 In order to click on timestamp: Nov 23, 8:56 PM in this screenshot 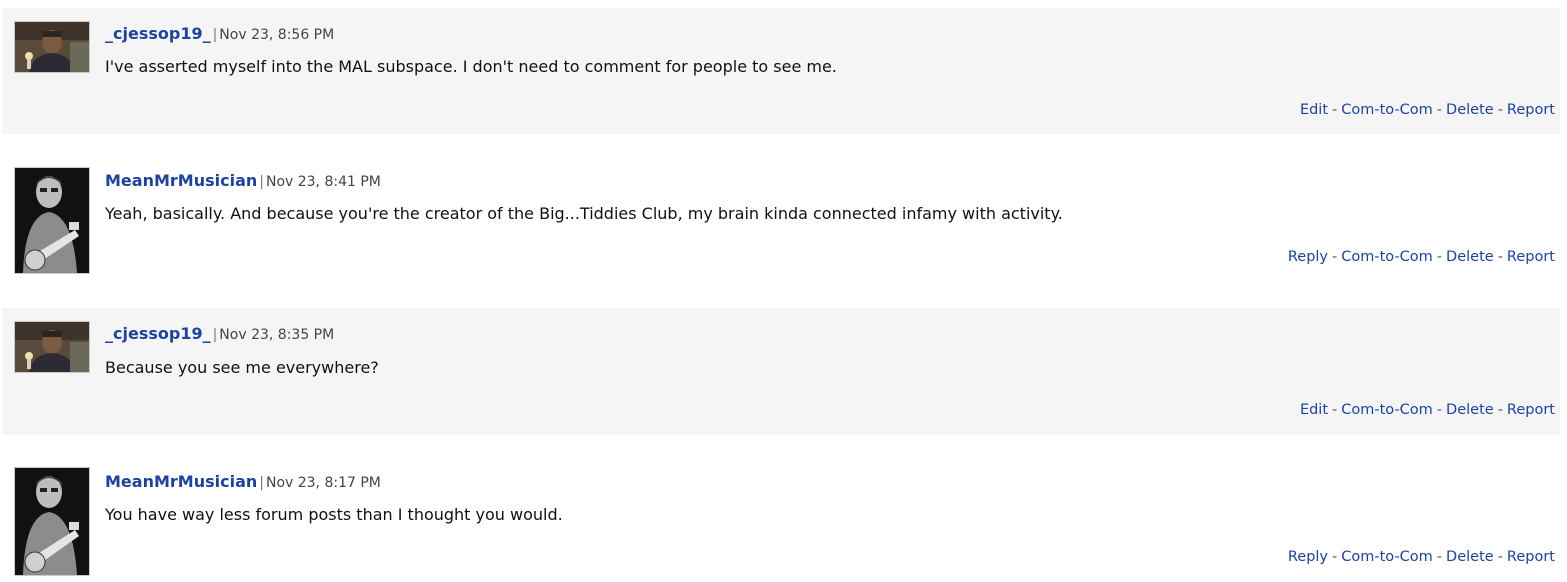, I will do `click(277, 35)`.